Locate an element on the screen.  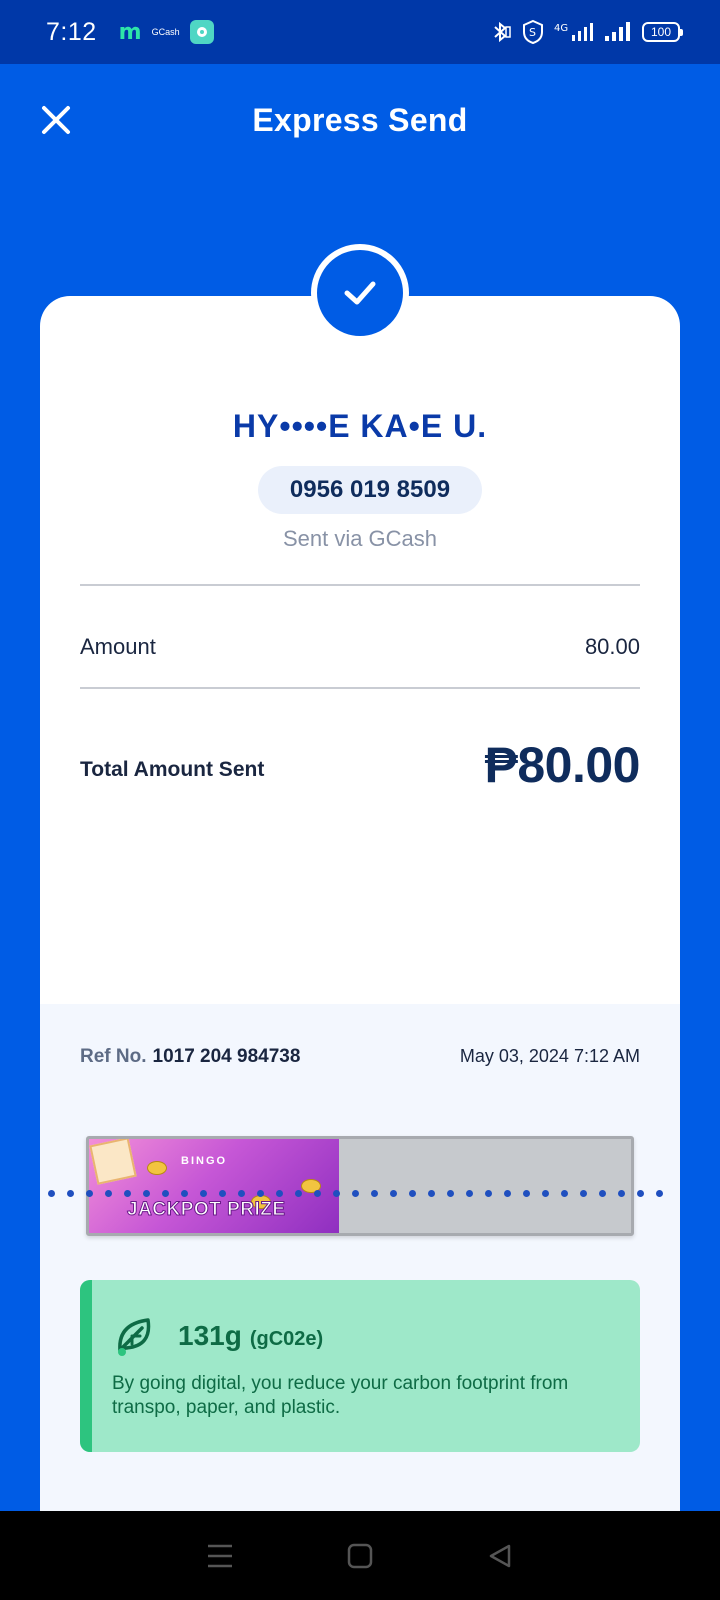
recents-button is located at coordinates (220, 1556).